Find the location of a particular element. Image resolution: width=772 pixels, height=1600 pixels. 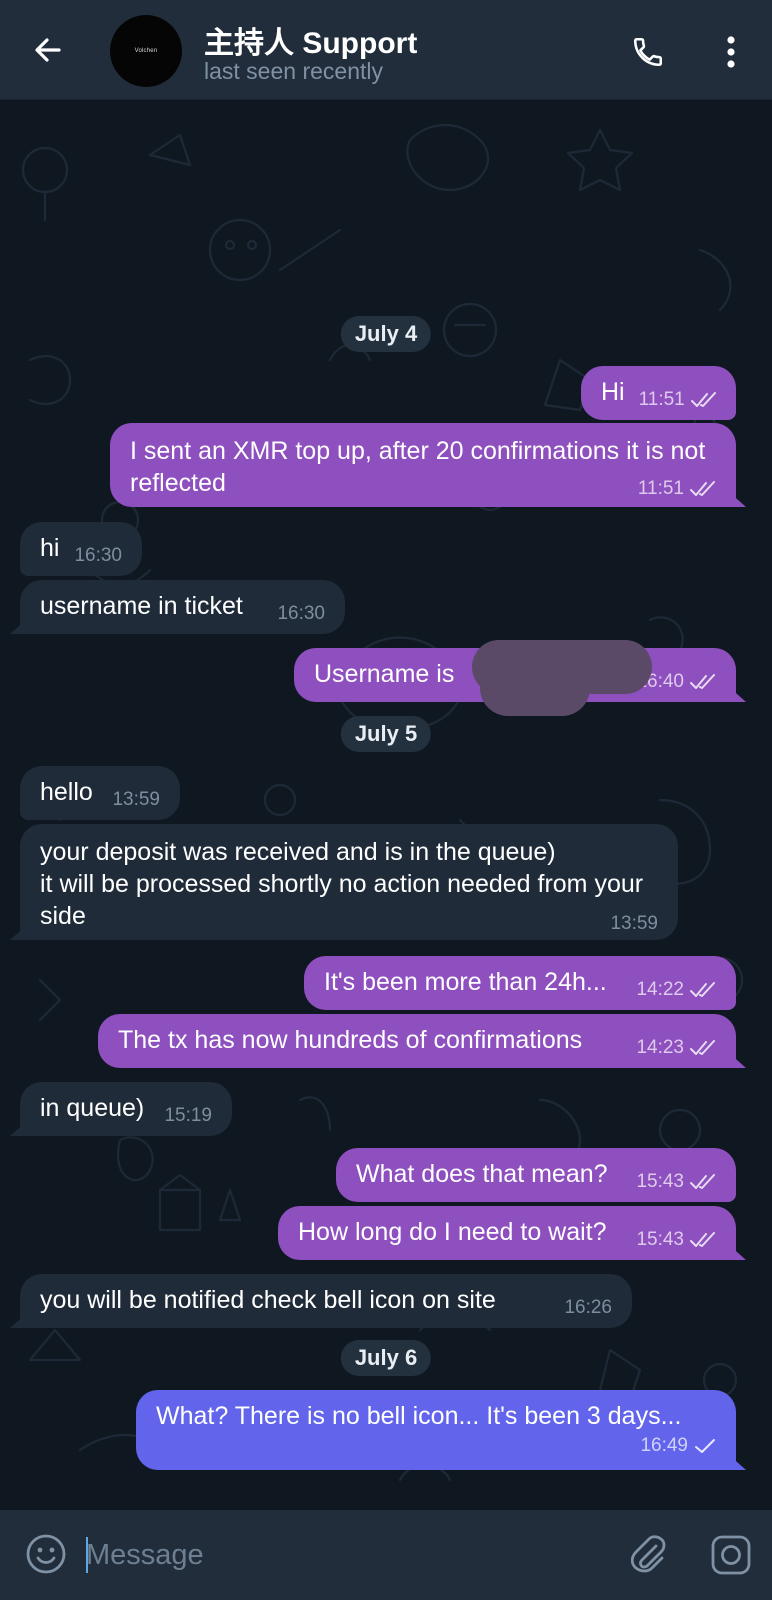

chat-status: last seen recently is located at coordinates (293, 71).